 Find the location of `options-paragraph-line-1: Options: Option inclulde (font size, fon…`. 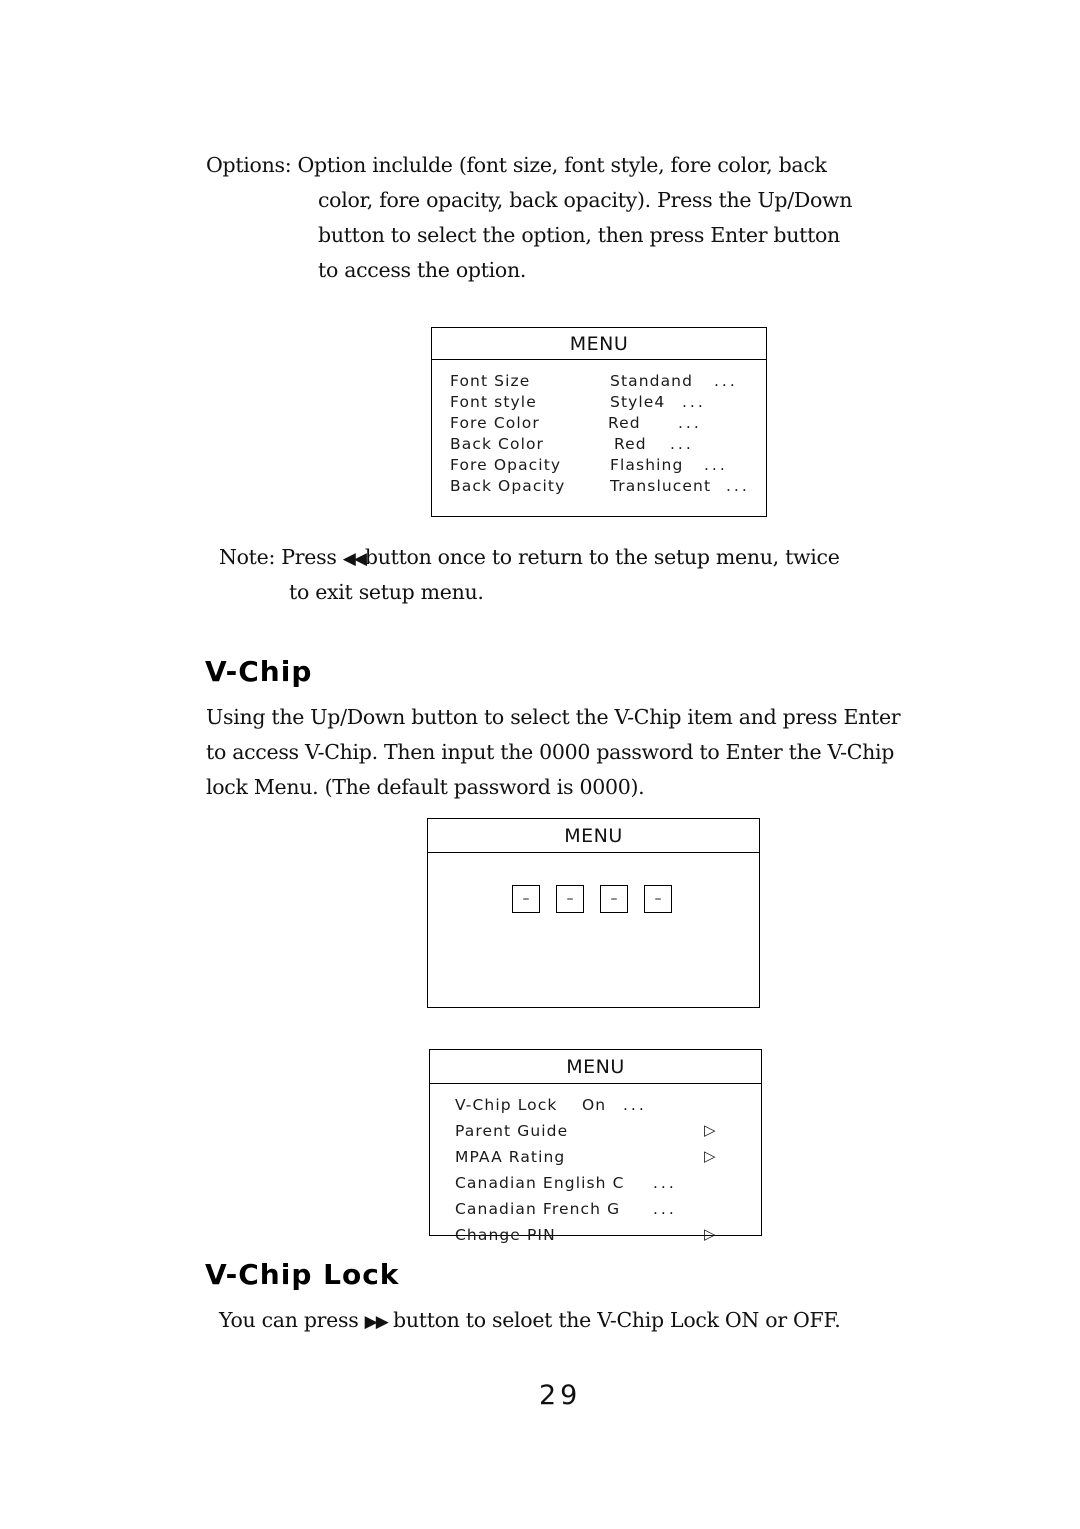

options-paragraph-line-1: Options: Option inclulde (font size, fon… is located at coordinates (516, 165).